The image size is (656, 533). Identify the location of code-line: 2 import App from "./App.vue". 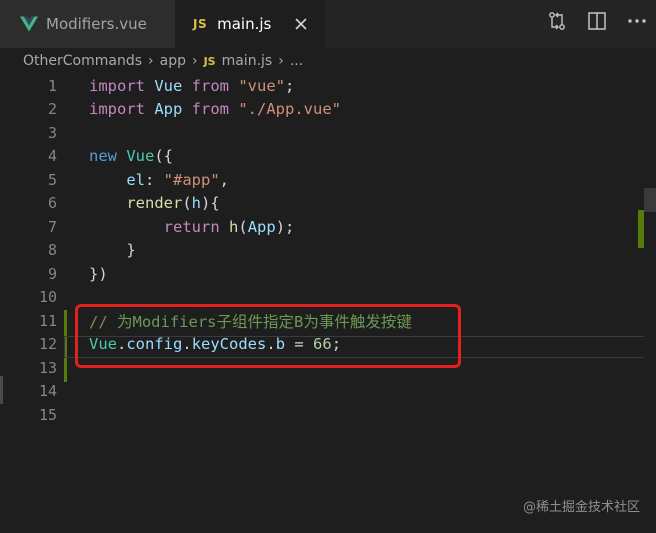
(328, 110).